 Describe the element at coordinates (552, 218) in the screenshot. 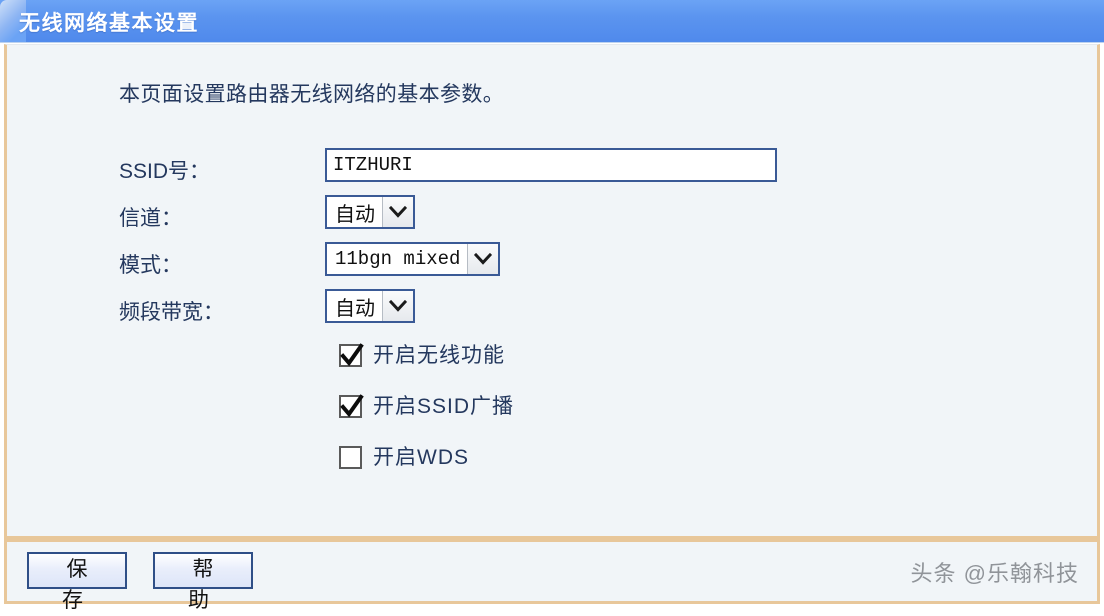

I see `form-row-channel: 信道： 自动` at that location.